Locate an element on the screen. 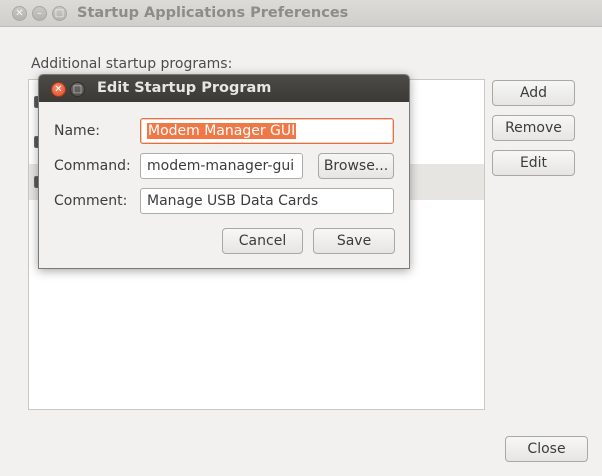  main-titlebar: ✕ – □ Startup Applications Preferences is located at coordinates (301, 13).